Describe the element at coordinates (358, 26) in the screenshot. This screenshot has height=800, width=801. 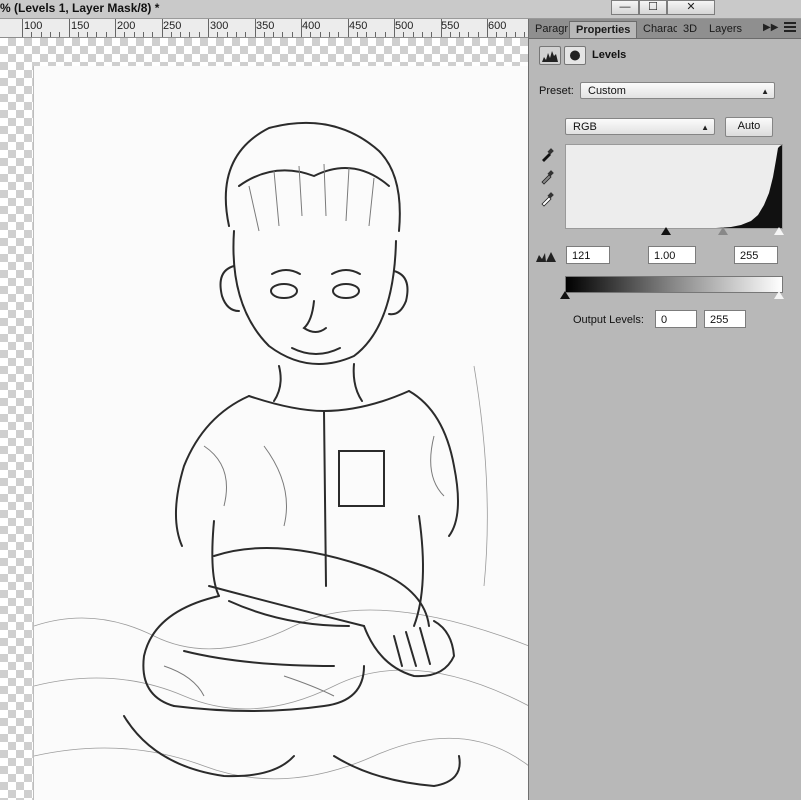
I see `ruler-label: 450` at that location.